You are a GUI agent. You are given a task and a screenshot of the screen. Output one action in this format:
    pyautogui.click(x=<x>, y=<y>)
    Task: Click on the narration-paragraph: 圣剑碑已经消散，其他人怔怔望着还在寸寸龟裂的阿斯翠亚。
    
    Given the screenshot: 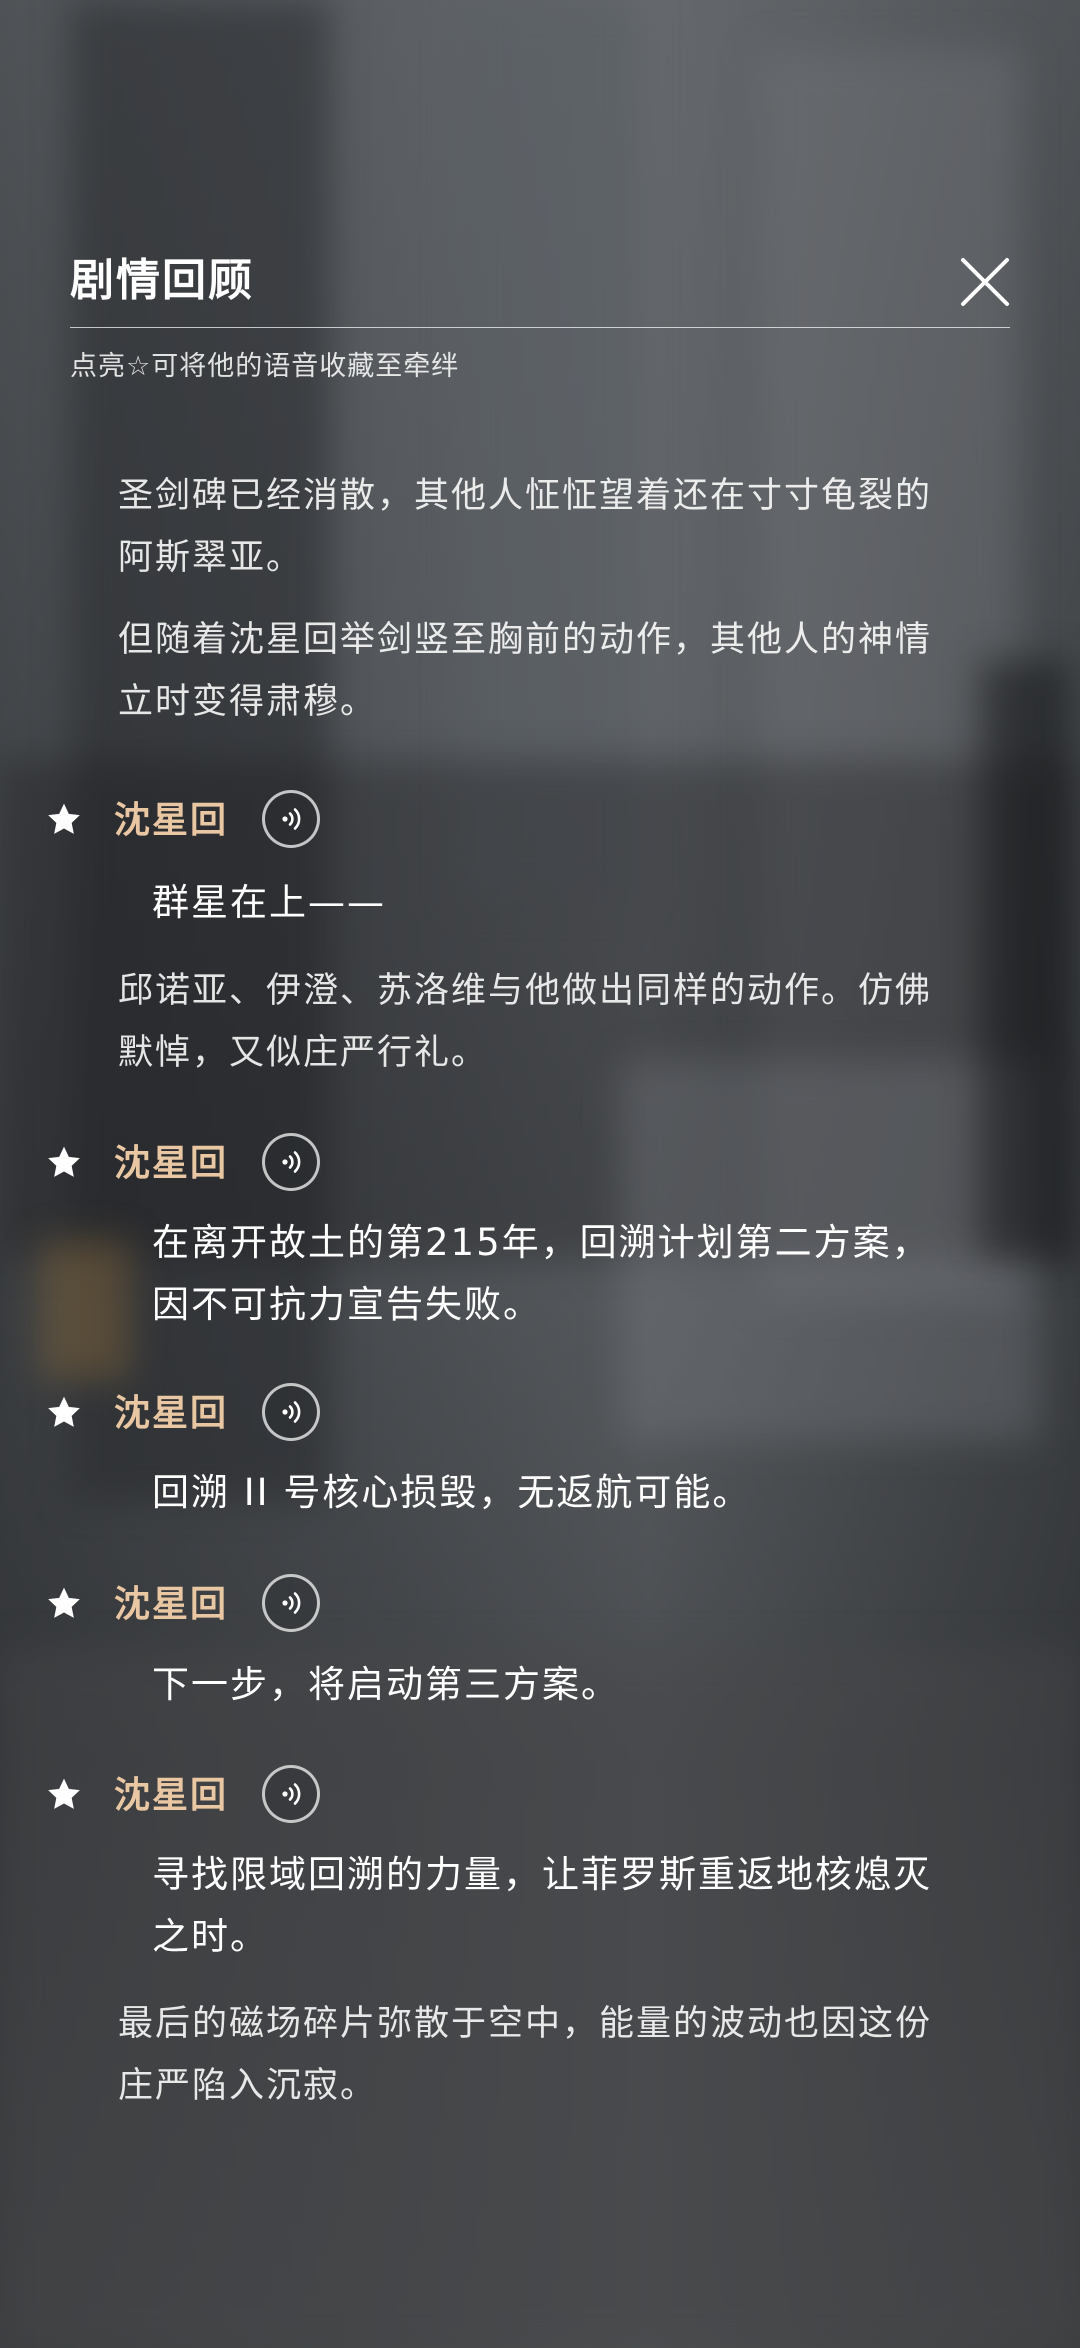 What is the action you would take?
    pyautogui.click(x=525, y=527)
    